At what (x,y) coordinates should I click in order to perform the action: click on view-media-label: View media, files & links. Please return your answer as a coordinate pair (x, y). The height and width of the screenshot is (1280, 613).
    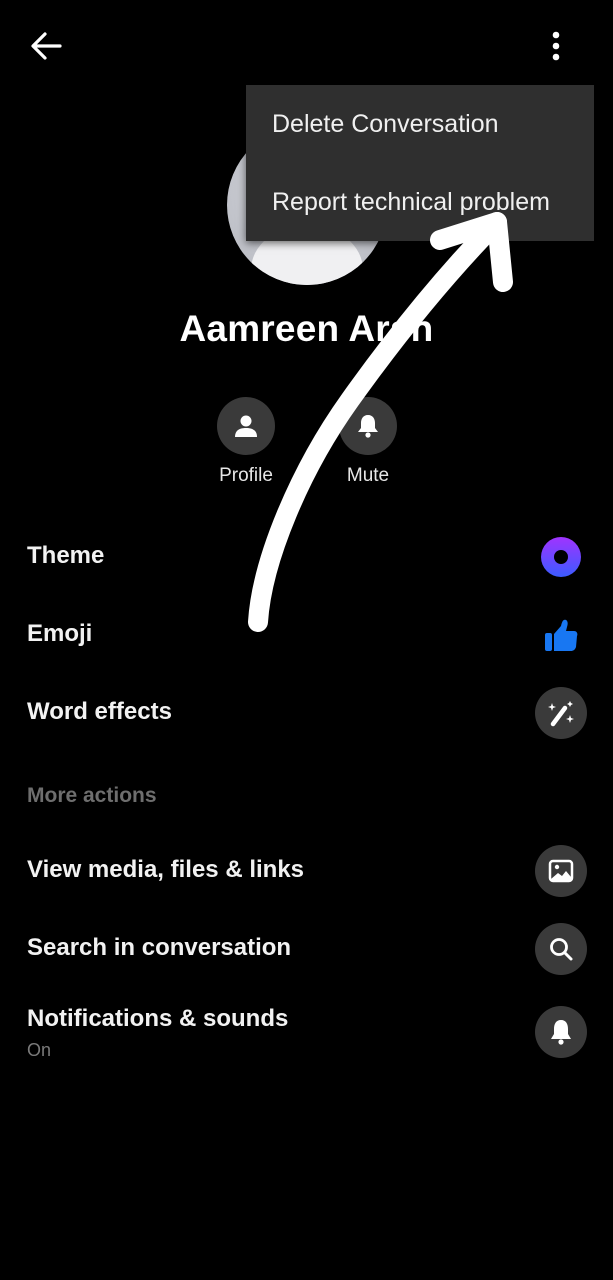
    Looking at the image, I should click on (166, 869).